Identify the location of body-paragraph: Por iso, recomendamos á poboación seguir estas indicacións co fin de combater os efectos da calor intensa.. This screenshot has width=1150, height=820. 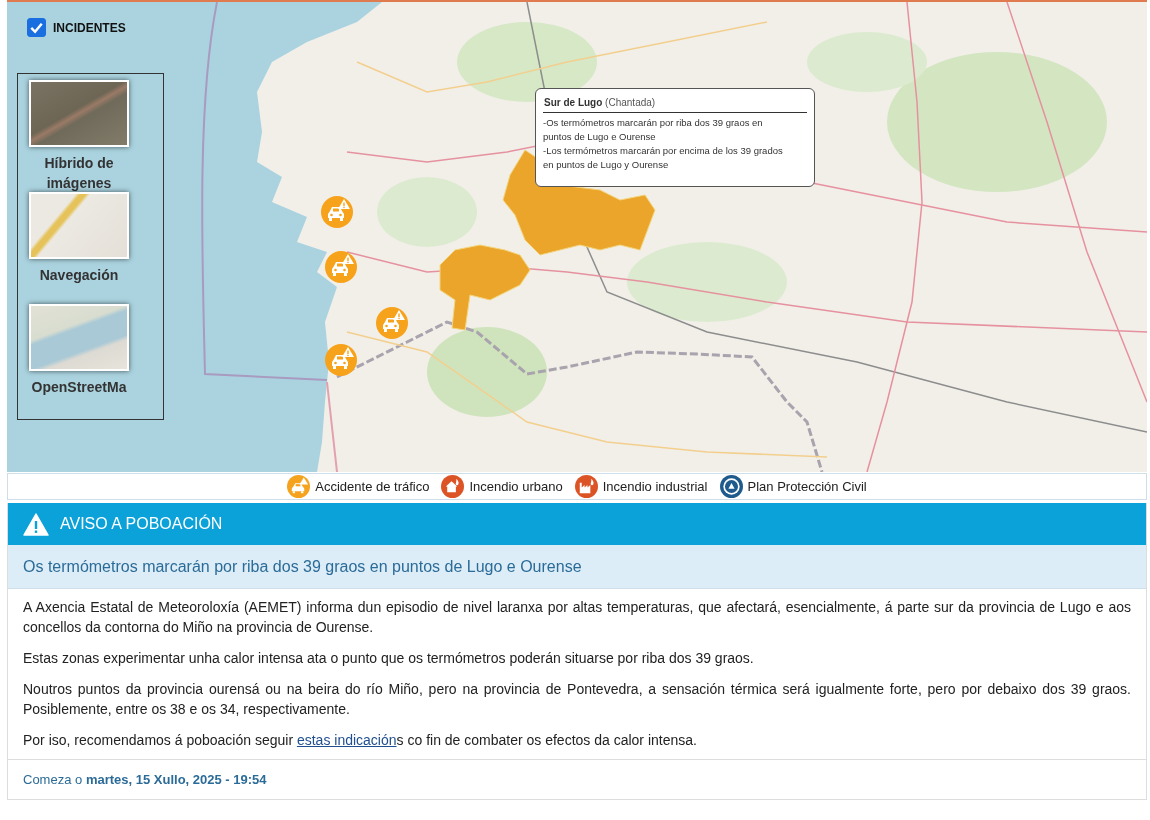
(360, 740).